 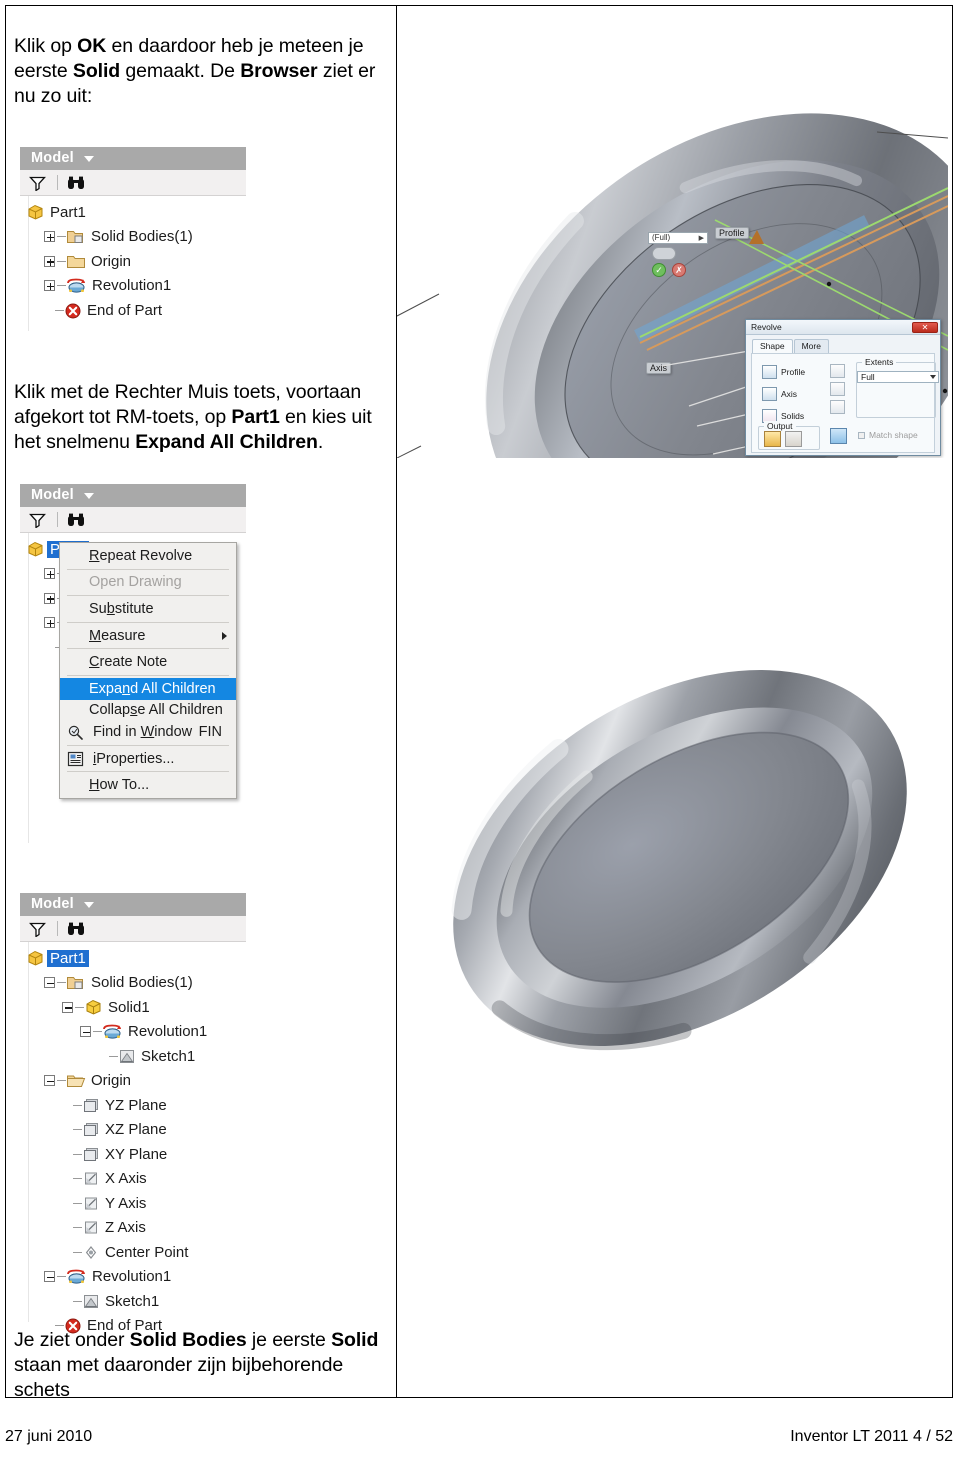 I want to click on match-shape-checkbox, so click(x=861, y=435).